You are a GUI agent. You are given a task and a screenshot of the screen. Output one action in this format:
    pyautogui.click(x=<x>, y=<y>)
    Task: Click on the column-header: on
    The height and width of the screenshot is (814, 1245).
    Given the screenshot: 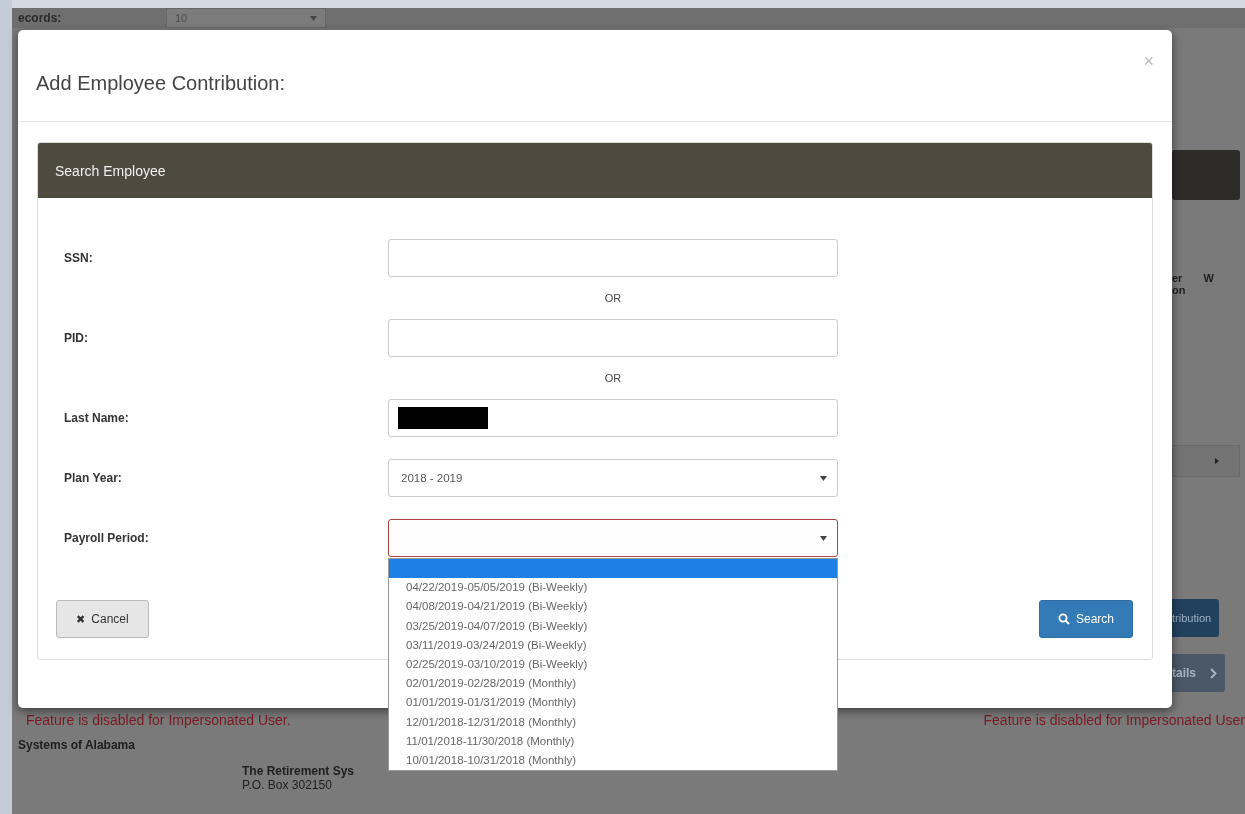 What is the action you would take?
    pyautogui.click(x=1179, y=290)
    